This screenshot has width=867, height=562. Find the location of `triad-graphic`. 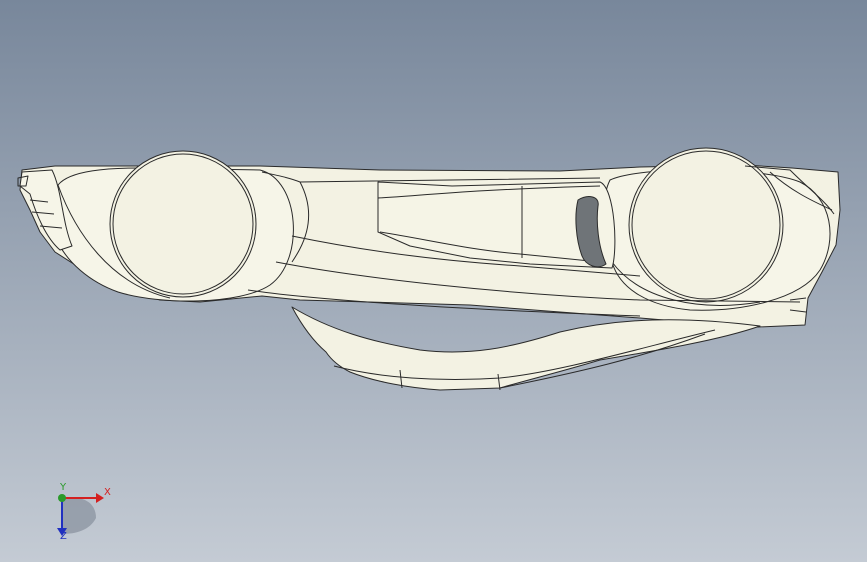

triad-graphic is located at coordinates (80, 514).